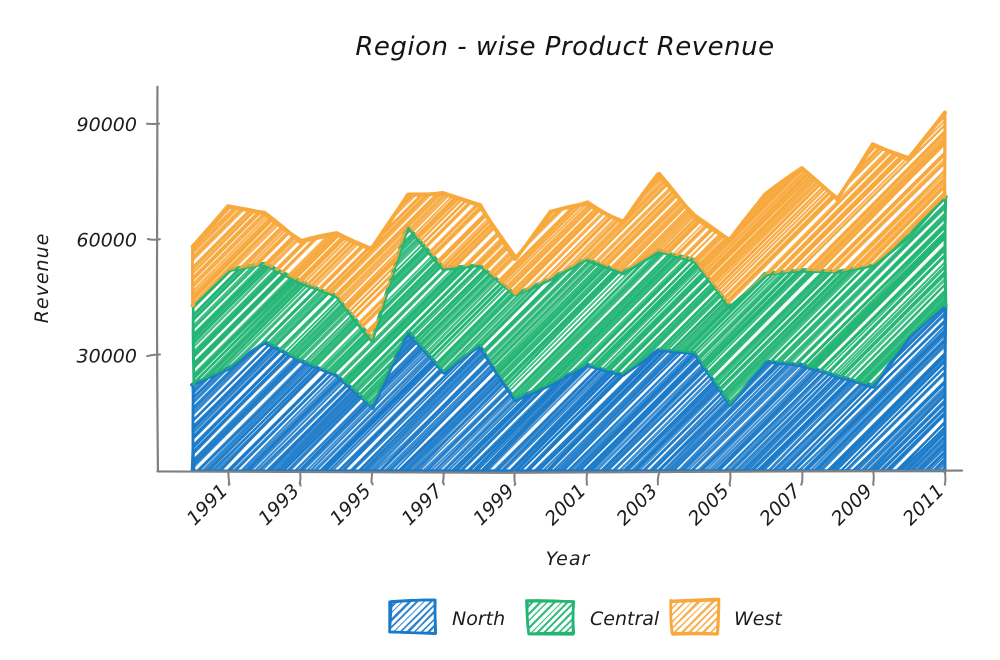 This screenshot has height=660, width=1000. Describe the element at coordinates (564, 47) in the screenshot. I see `chart-title: Region - wise Product Revenue` at that location.